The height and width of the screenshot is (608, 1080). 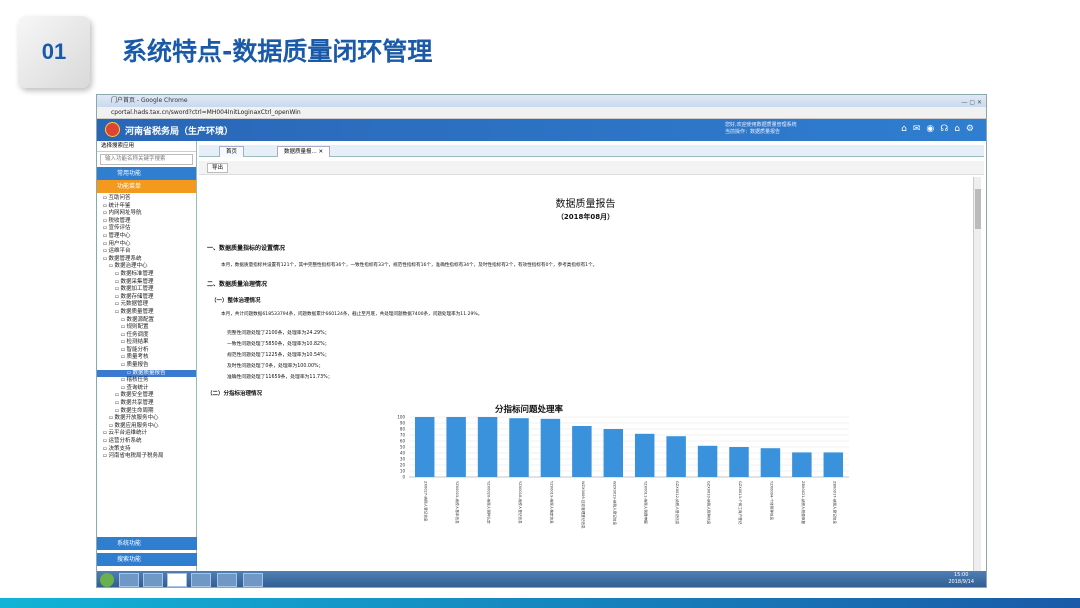 What do you see at coordinates (803, 502) in the screenshot?
I see `x-tick-label: ZBX0021-纳税人税费申报` at bounding box center [803, 502].